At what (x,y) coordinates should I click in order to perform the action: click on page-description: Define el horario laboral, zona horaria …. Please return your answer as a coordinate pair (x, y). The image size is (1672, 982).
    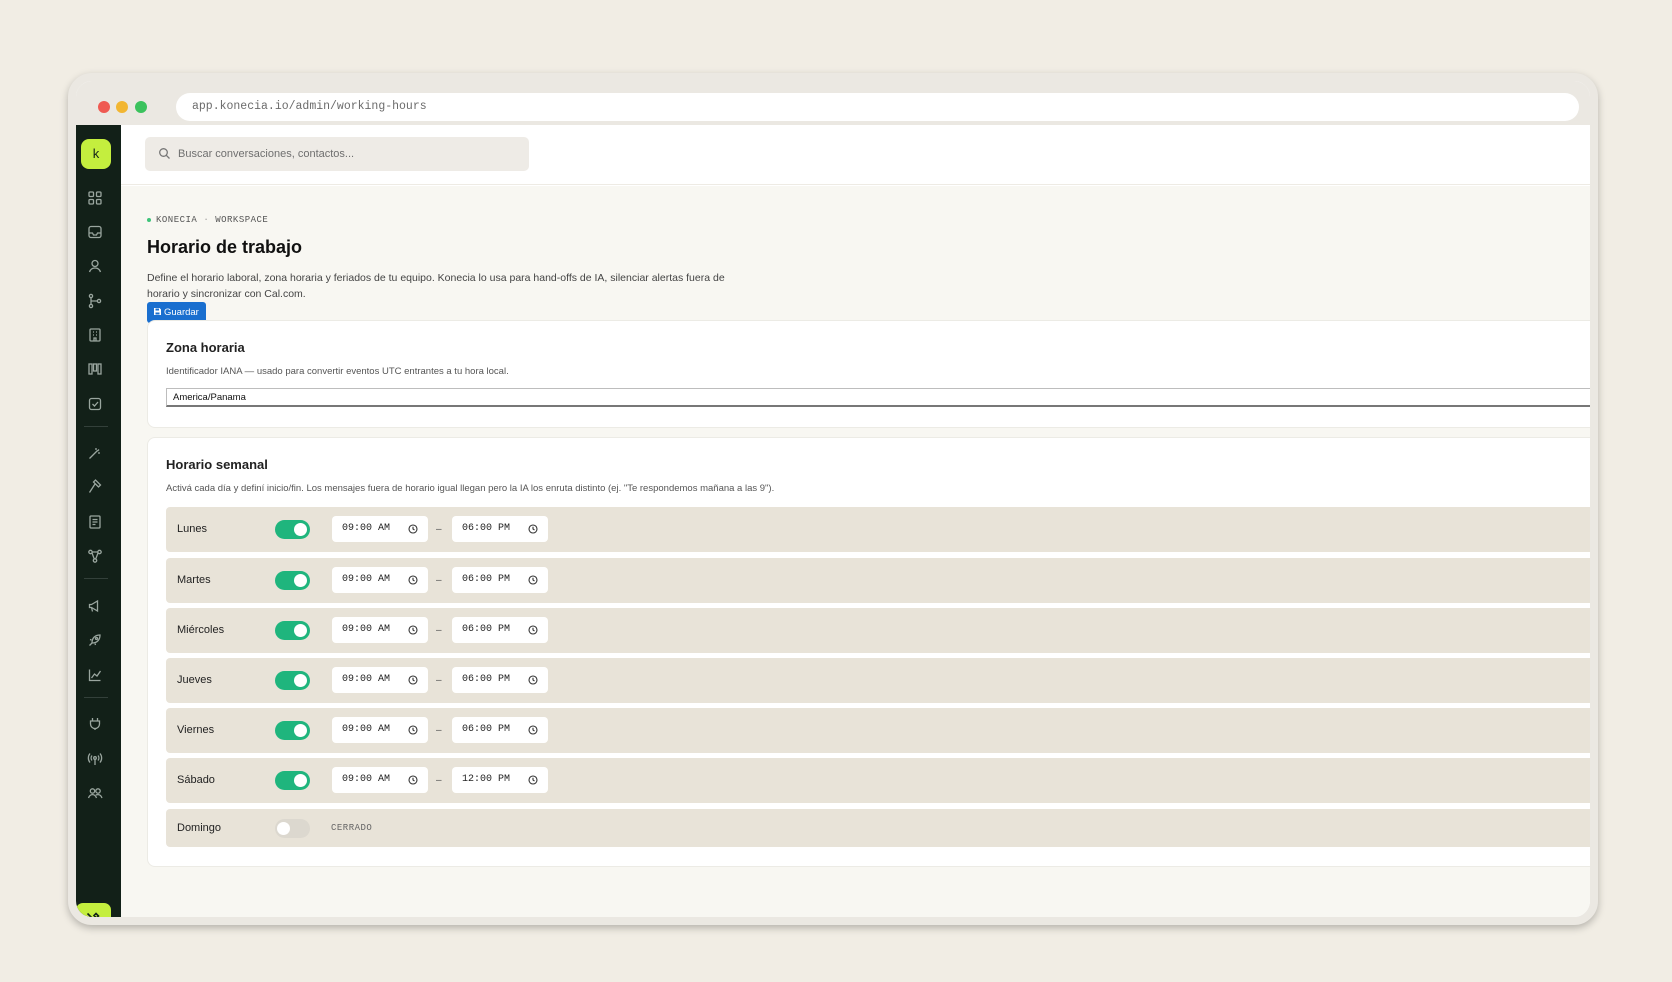
    Looking at the image, I should click on (436, 286).